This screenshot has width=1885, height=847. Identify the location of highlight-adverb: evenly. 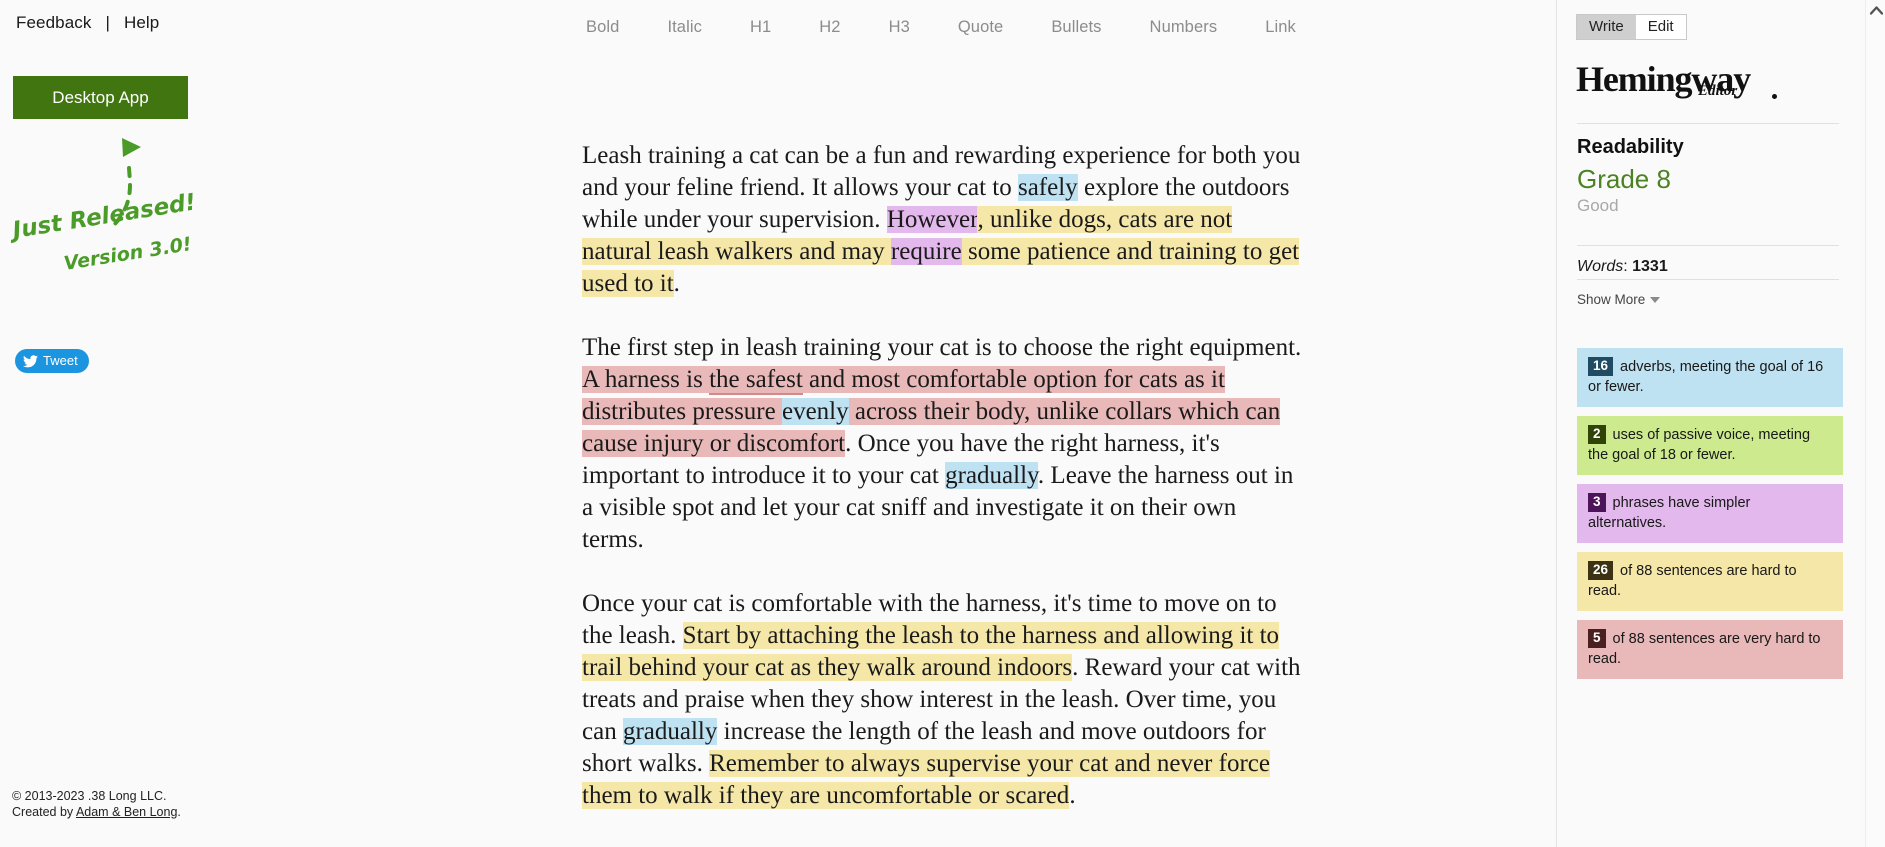
(815, 411).